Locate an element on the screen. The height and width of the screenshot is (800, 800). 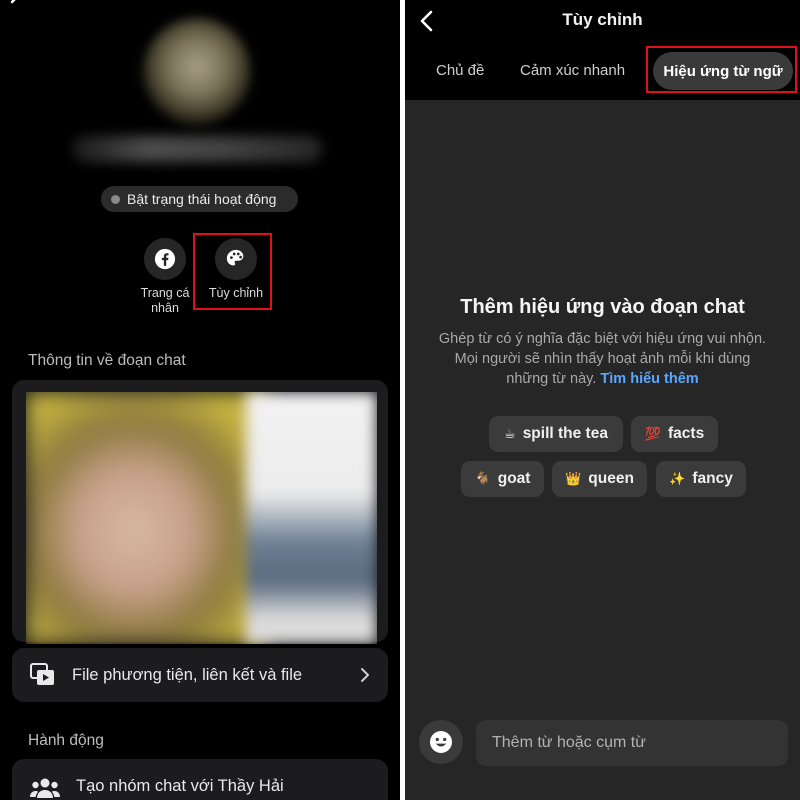
avatar is located at coordinates (197, 72).